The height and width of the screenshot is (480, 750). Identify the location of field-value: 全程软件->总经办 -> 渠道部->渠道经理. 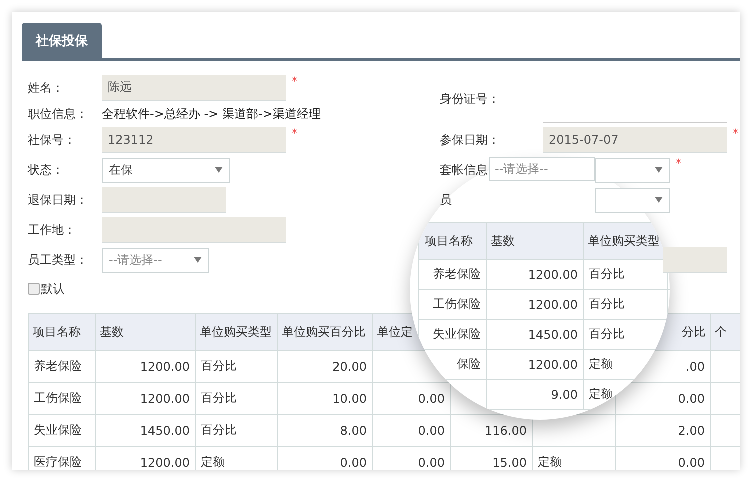
(211, 114).